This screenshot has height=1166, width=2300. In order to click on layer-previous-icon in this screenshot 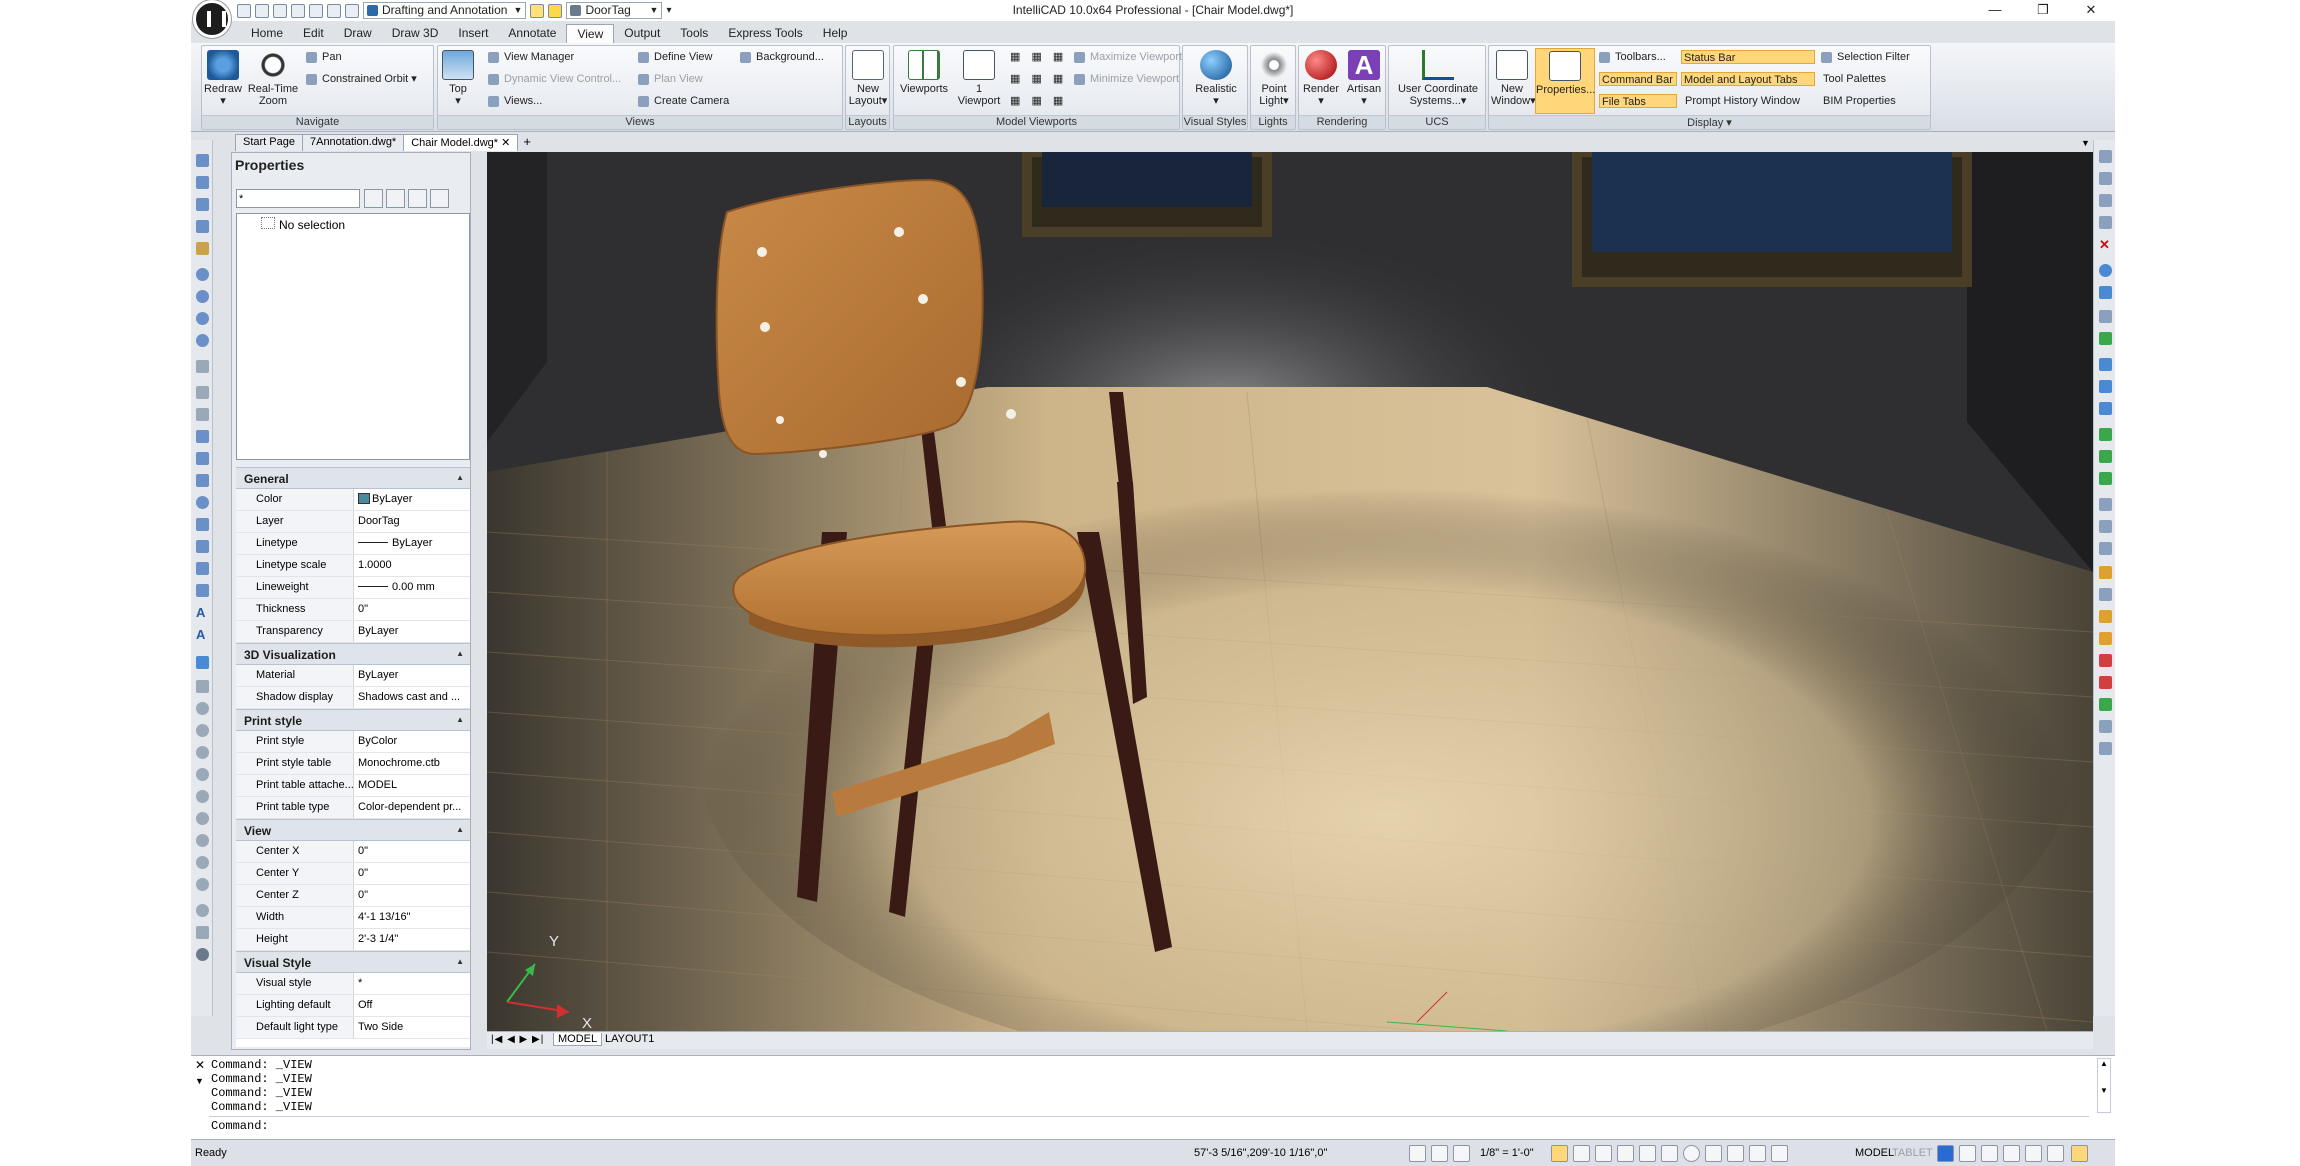, I will do `click(2105, 704)`.